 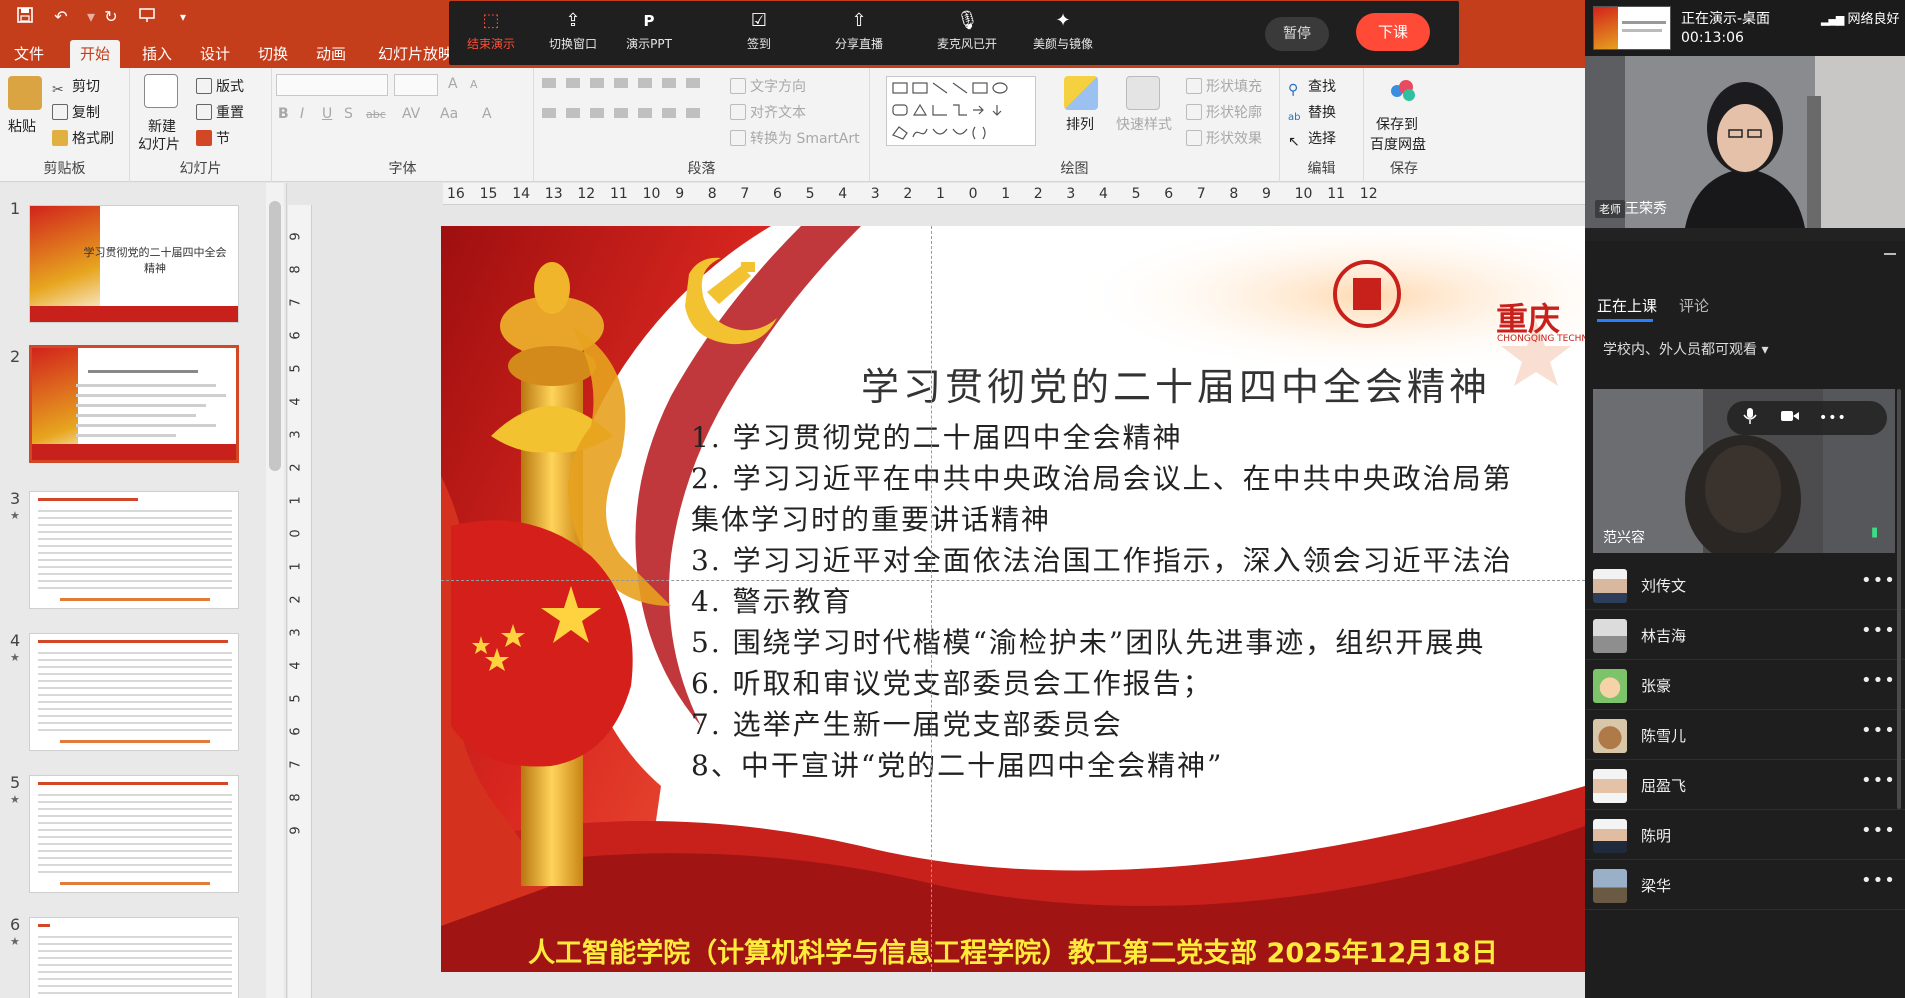 What do you see at coordinates (1224, 86) in the screenshot?
I see `shape-fill-button: 形状填充` at bounding box center [1224, 86].